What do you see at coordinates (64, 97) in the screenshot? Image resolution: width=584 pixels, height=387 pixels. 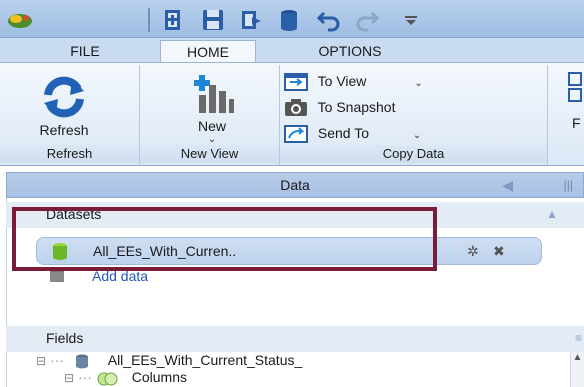 I see `refresh-icon` at bounding box center [64, 97].